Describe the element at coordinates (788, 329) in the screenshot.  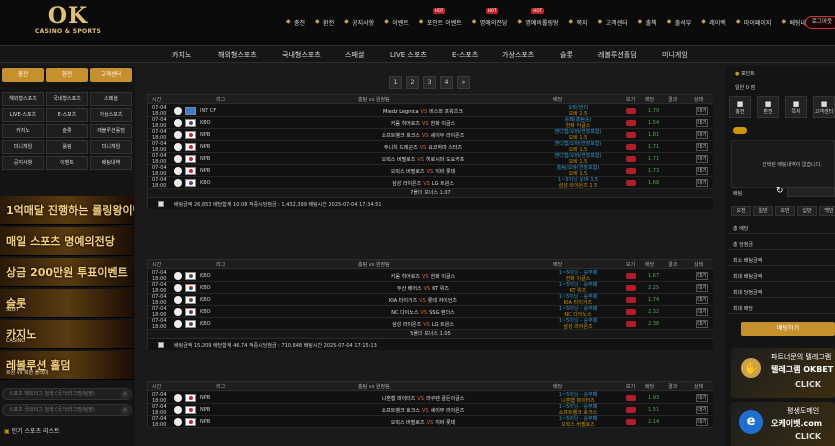
I see `bet-submit-button: 배팅하기` at that location.